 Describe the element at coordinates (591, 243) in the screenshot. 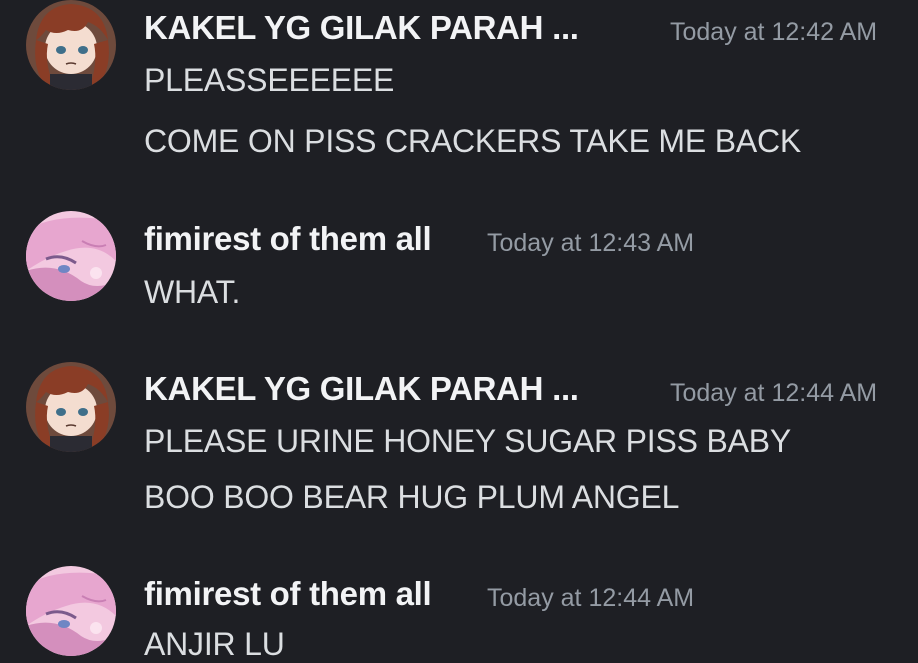

I see `message-timestamp: Today at 12:43 AM` at that location.